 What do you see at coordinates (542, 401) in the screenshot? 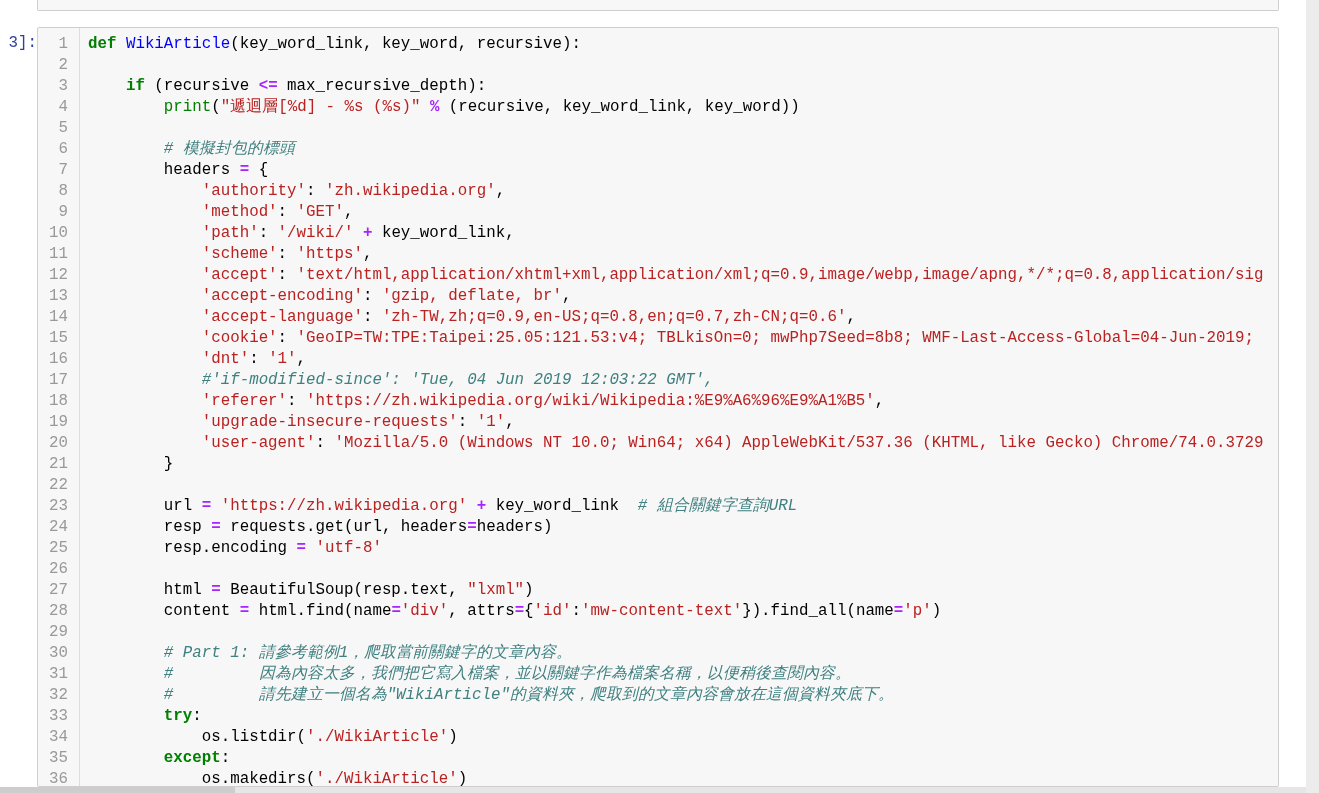
I see `code-line: 'referer': 'https://zh.wikipedia.org/wiki/Wikipedia:%E9%A6%96%E9%A1%B5',` at bounding box center [542, 401].